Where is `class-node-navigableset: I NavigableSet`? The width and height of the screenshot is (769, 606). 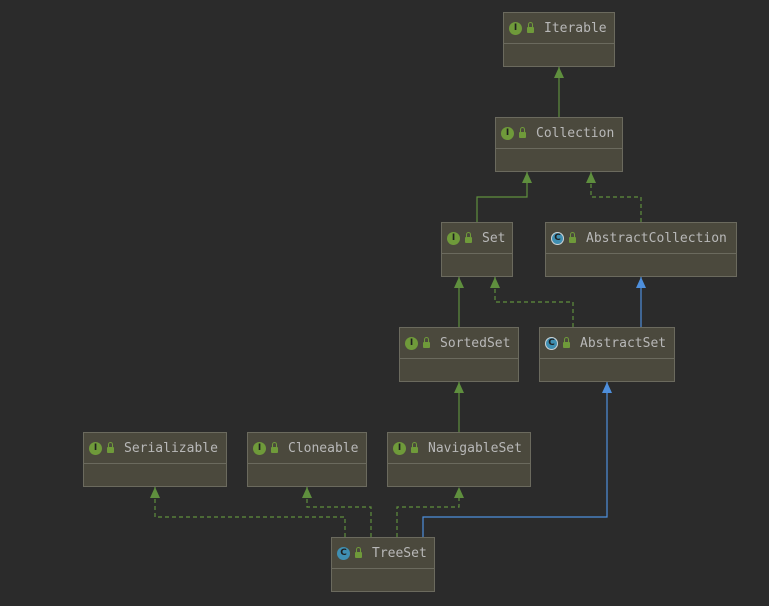 class-node-navigableset: I NavigableSet is located at coordinates (459, 459).